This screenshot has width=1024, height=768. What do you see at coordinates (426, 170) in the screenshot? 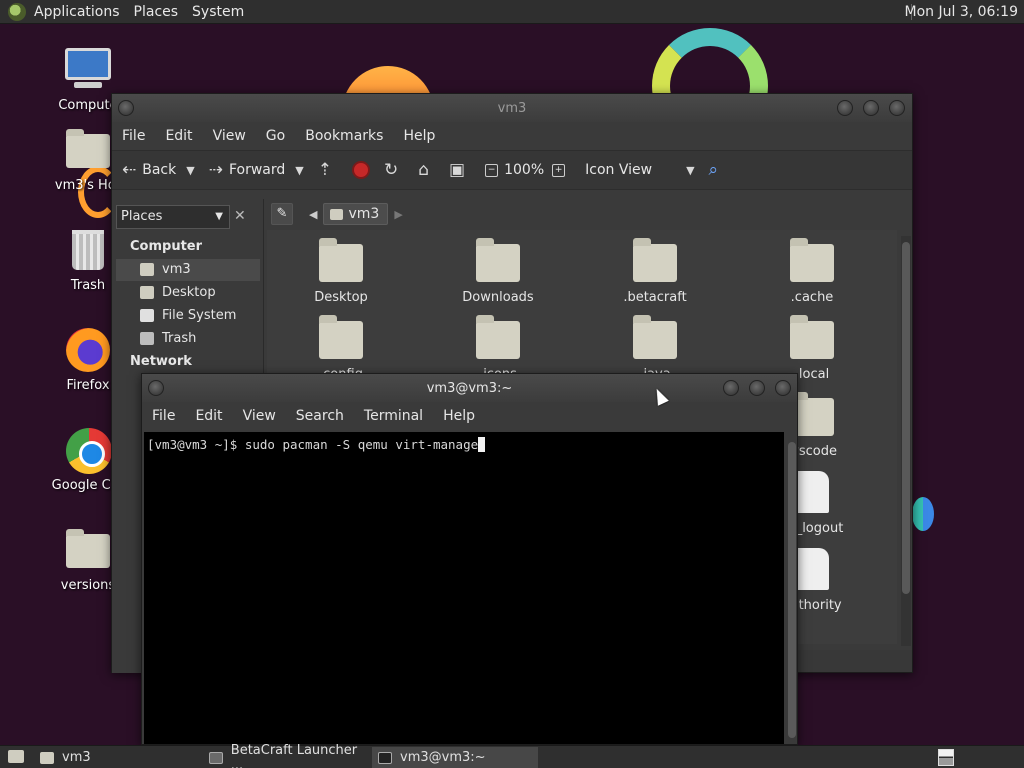
I see `home-button: ⌂` at bounding box center [426, 170].